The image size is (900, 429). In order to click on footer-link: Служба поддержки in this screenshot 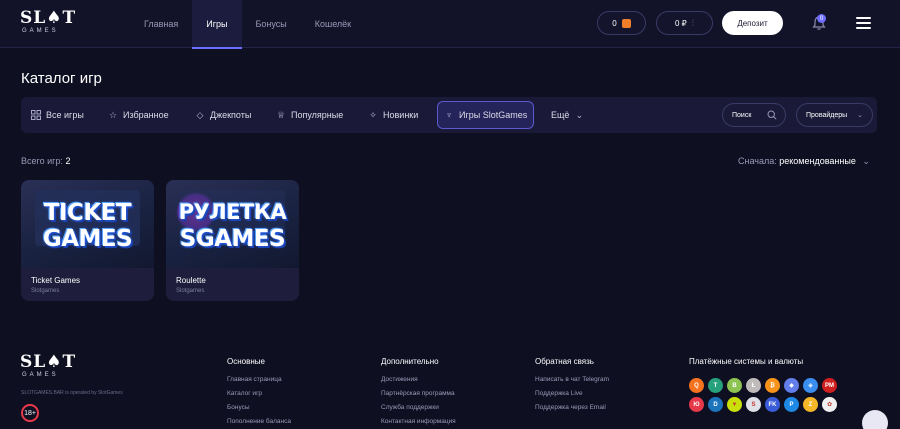, I will do `click(418, 411)`.